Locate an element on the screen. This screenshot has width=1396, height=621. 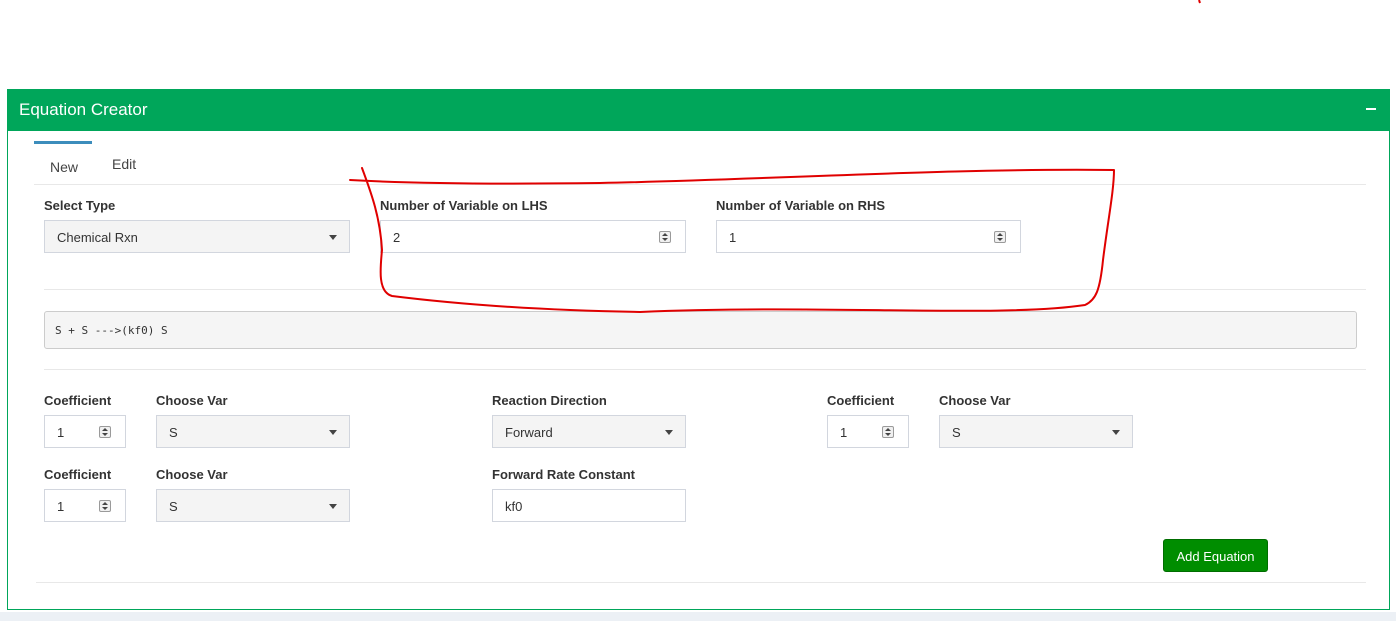
tab-edit-label: Edit is located at coordinates (124, 164).